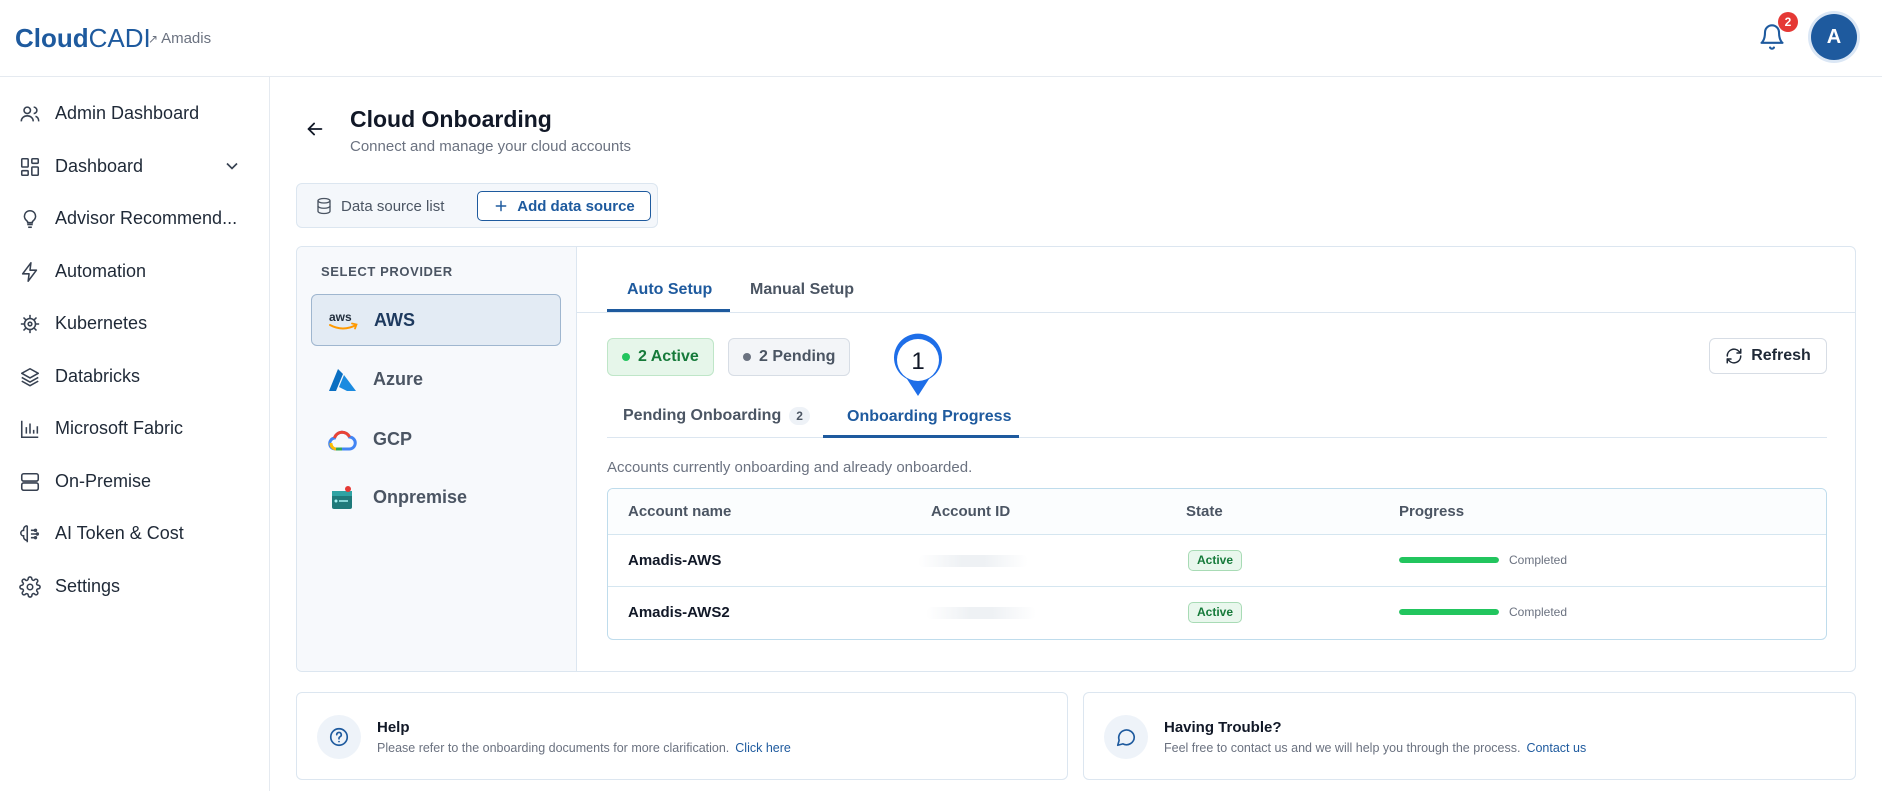 The width and height of the screenshot is (1882, 791). Describe the element at coordinates (180, 38) in the screenshot. I see `tenant-label: ↗ Amadis` at that location.